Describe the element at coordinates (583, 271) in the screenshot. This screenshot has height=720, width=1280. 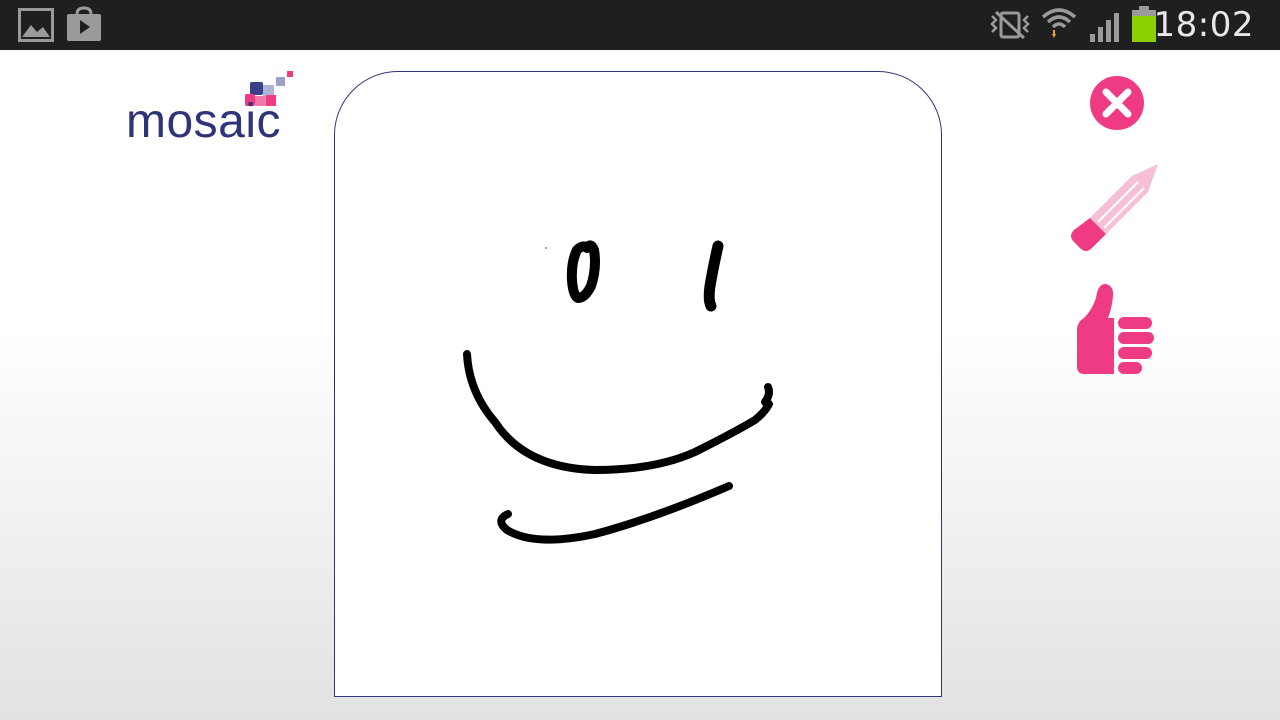
I see `left-eye-stroke` at that location.